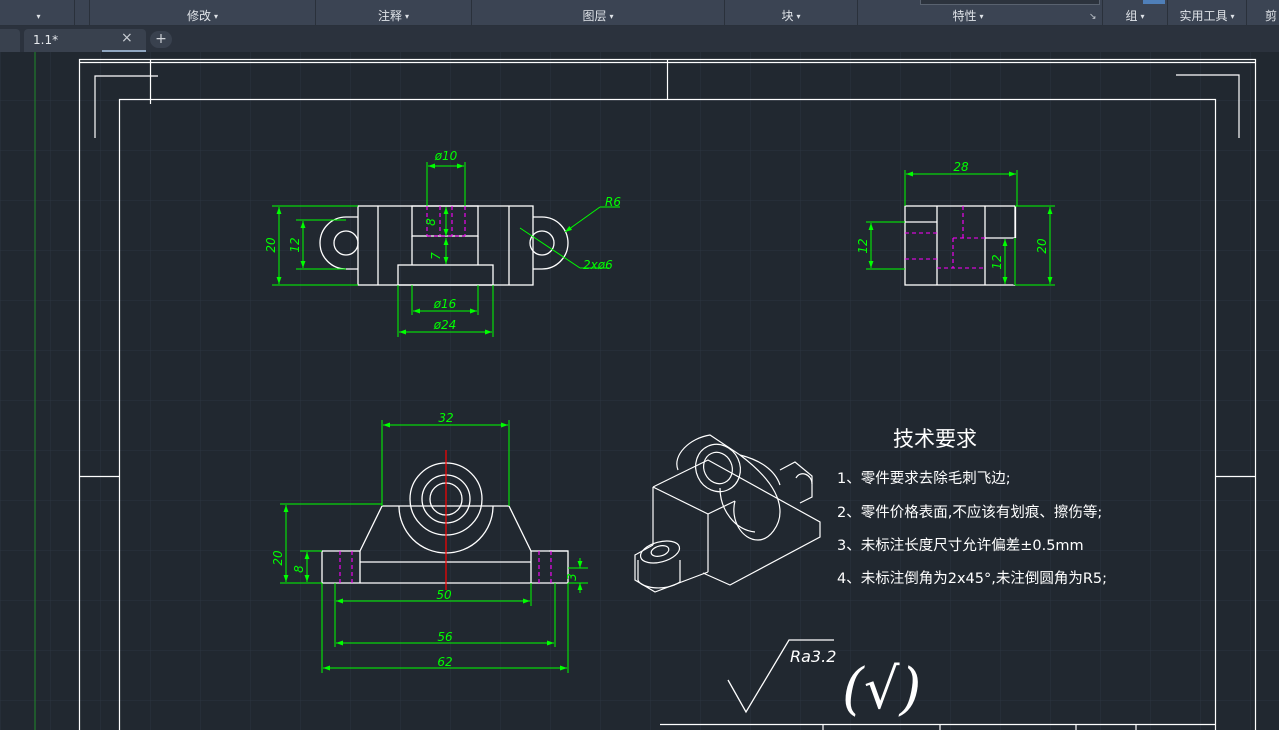 Image resolution: width=1279 pixels, height=730 pixels. I want to click on close-icon: ×, so click(127, 38).